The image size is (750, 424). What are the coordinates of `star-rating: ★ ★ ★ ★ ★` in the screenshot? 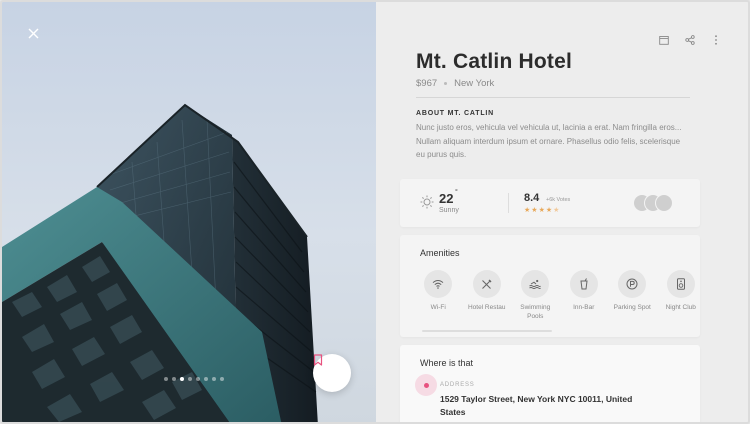 It's located at (541, 210).